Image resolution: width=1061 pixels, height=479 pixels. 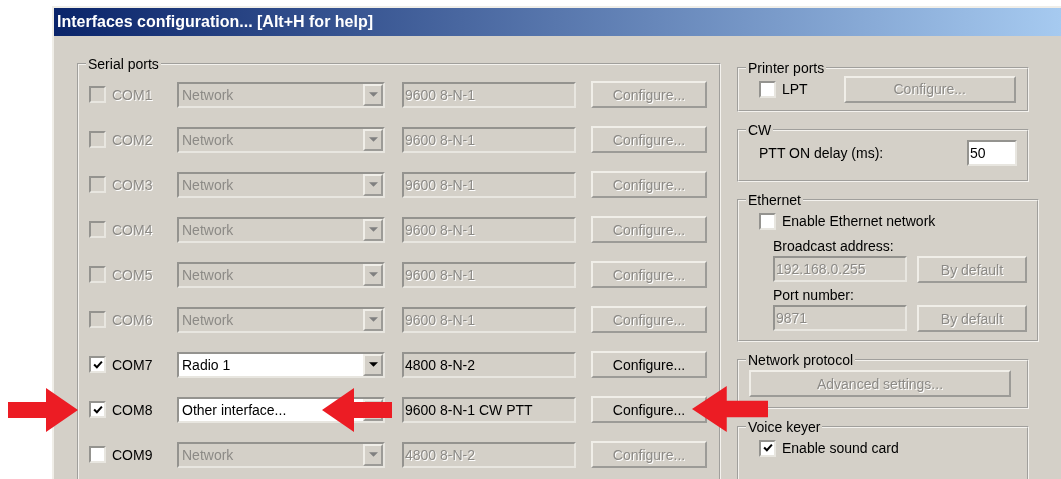 What do you see at coordinates (132, 319) in the screenshot?
I see `port-label: COM6` at bounding box center [132, 319].